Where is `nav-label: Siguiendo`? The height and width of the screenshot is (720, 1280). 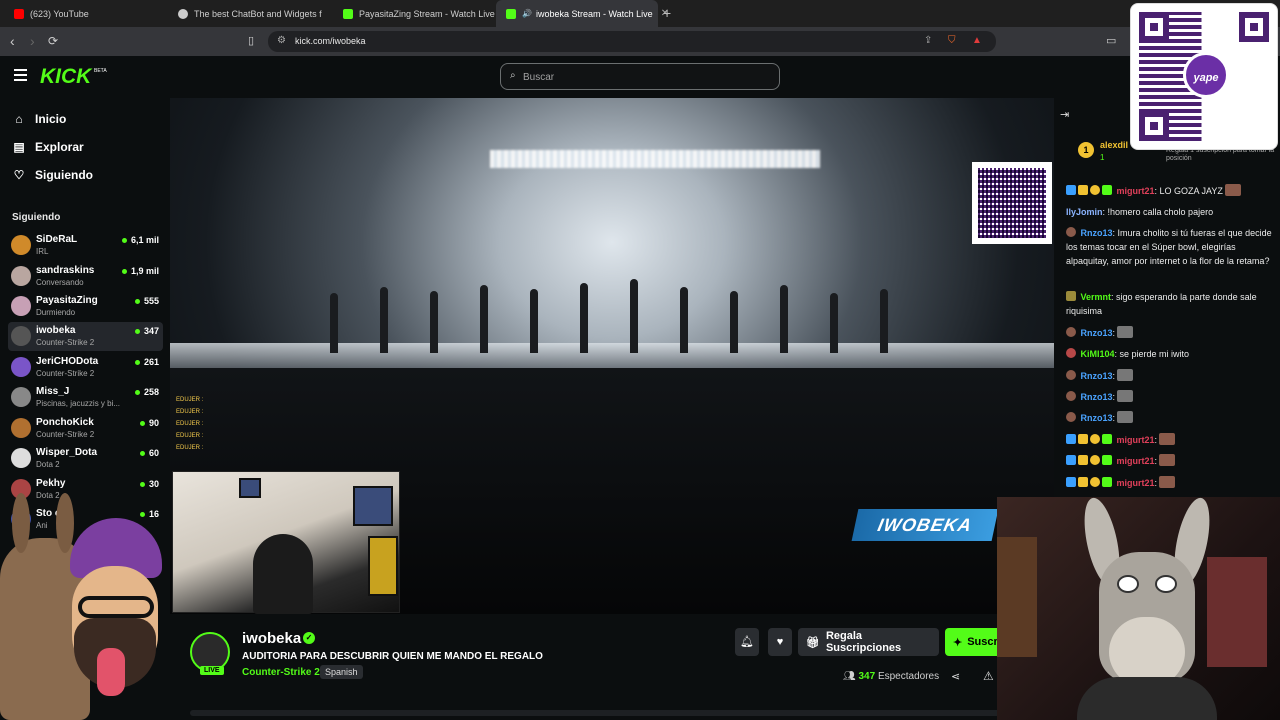 nav-label: Siguiendo is located at coordinates (64, 175).